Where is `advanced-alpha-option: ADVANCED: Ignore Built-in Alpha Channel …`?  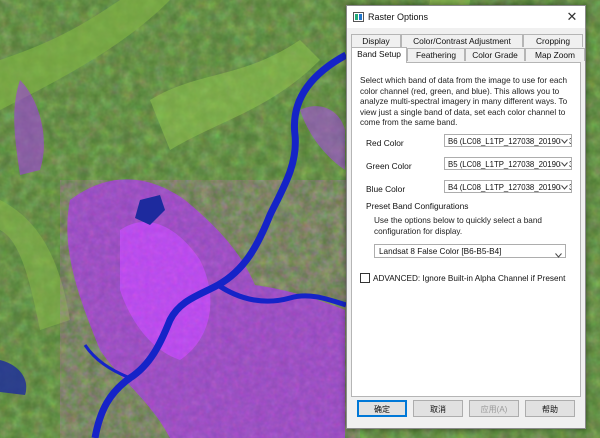 advanced-alpha-option: ADVANCED: Ignore Built-in Alpha Channel … is located at coordinates (462, 278).